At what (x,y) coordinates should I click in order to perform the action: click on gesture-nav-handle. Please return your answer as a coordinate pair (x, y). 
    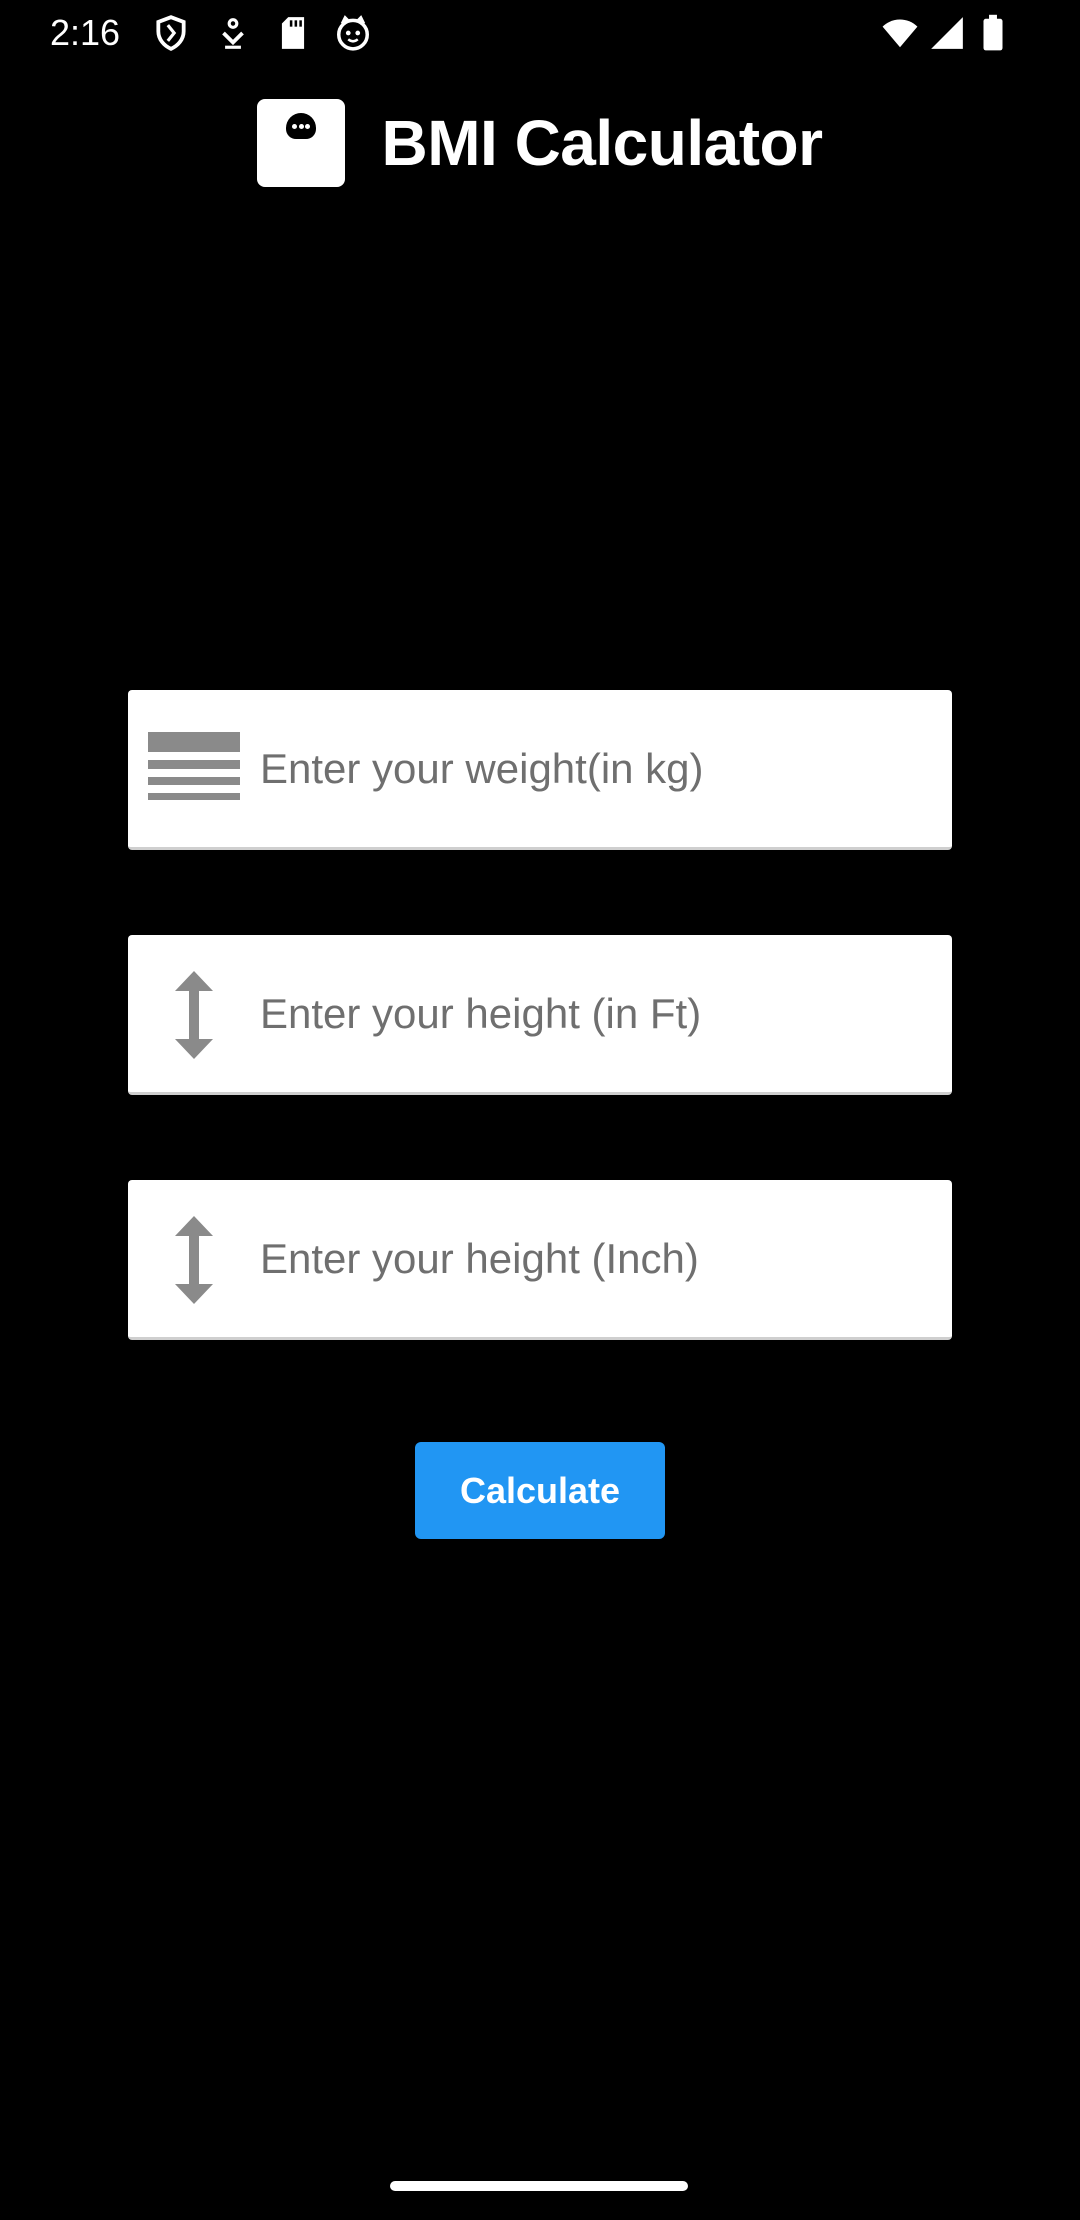
    Looking at the image, I should click on (539, 2186).